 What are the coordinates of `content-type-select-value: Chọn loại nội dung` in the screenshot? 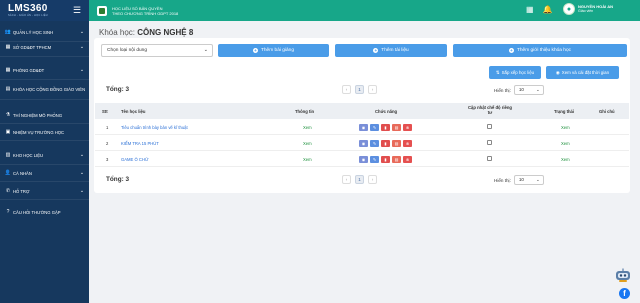 It's located at (127, 50).